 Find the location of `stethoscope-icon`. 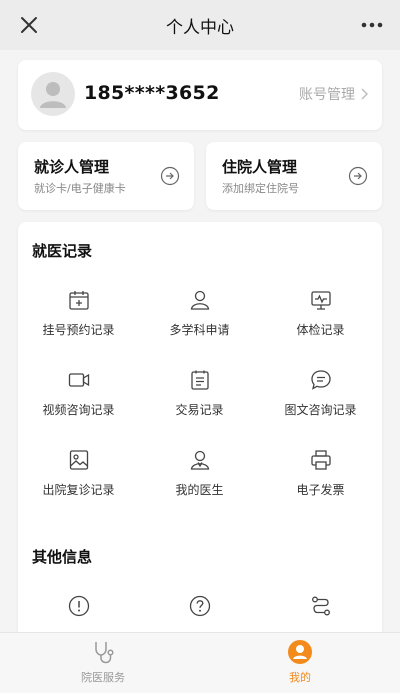

stethoscope-icon is located at coordinates (104, 653).